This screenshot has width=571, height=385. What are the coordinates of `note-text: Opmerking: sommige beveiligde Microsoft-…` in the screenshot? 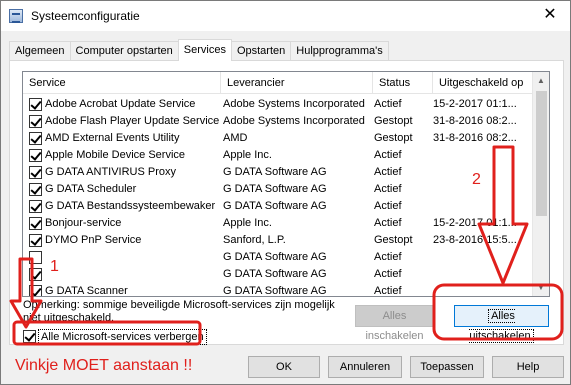 It's located at (179, 311).